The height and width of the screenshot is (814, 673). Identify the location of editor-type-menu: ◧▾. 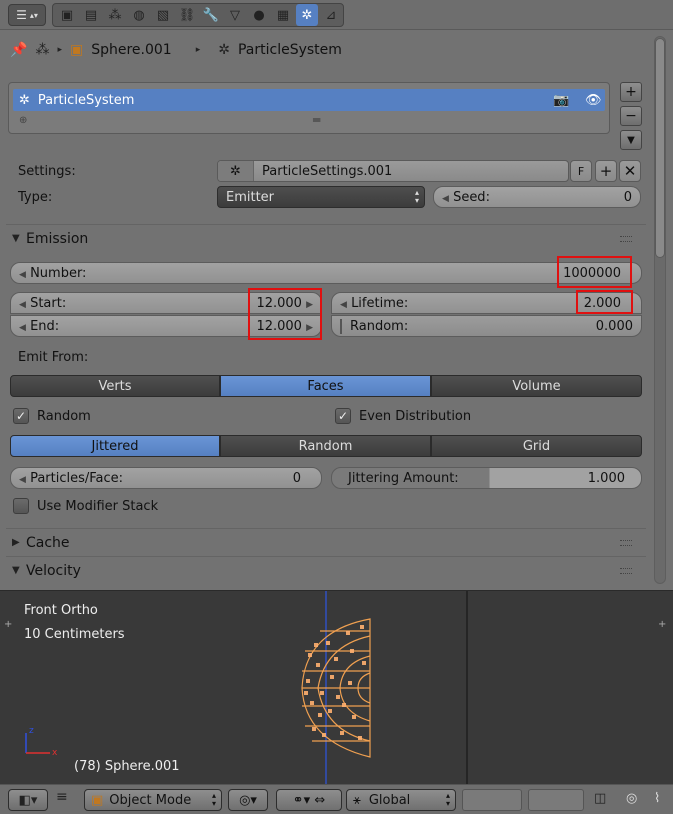
(28, 800).